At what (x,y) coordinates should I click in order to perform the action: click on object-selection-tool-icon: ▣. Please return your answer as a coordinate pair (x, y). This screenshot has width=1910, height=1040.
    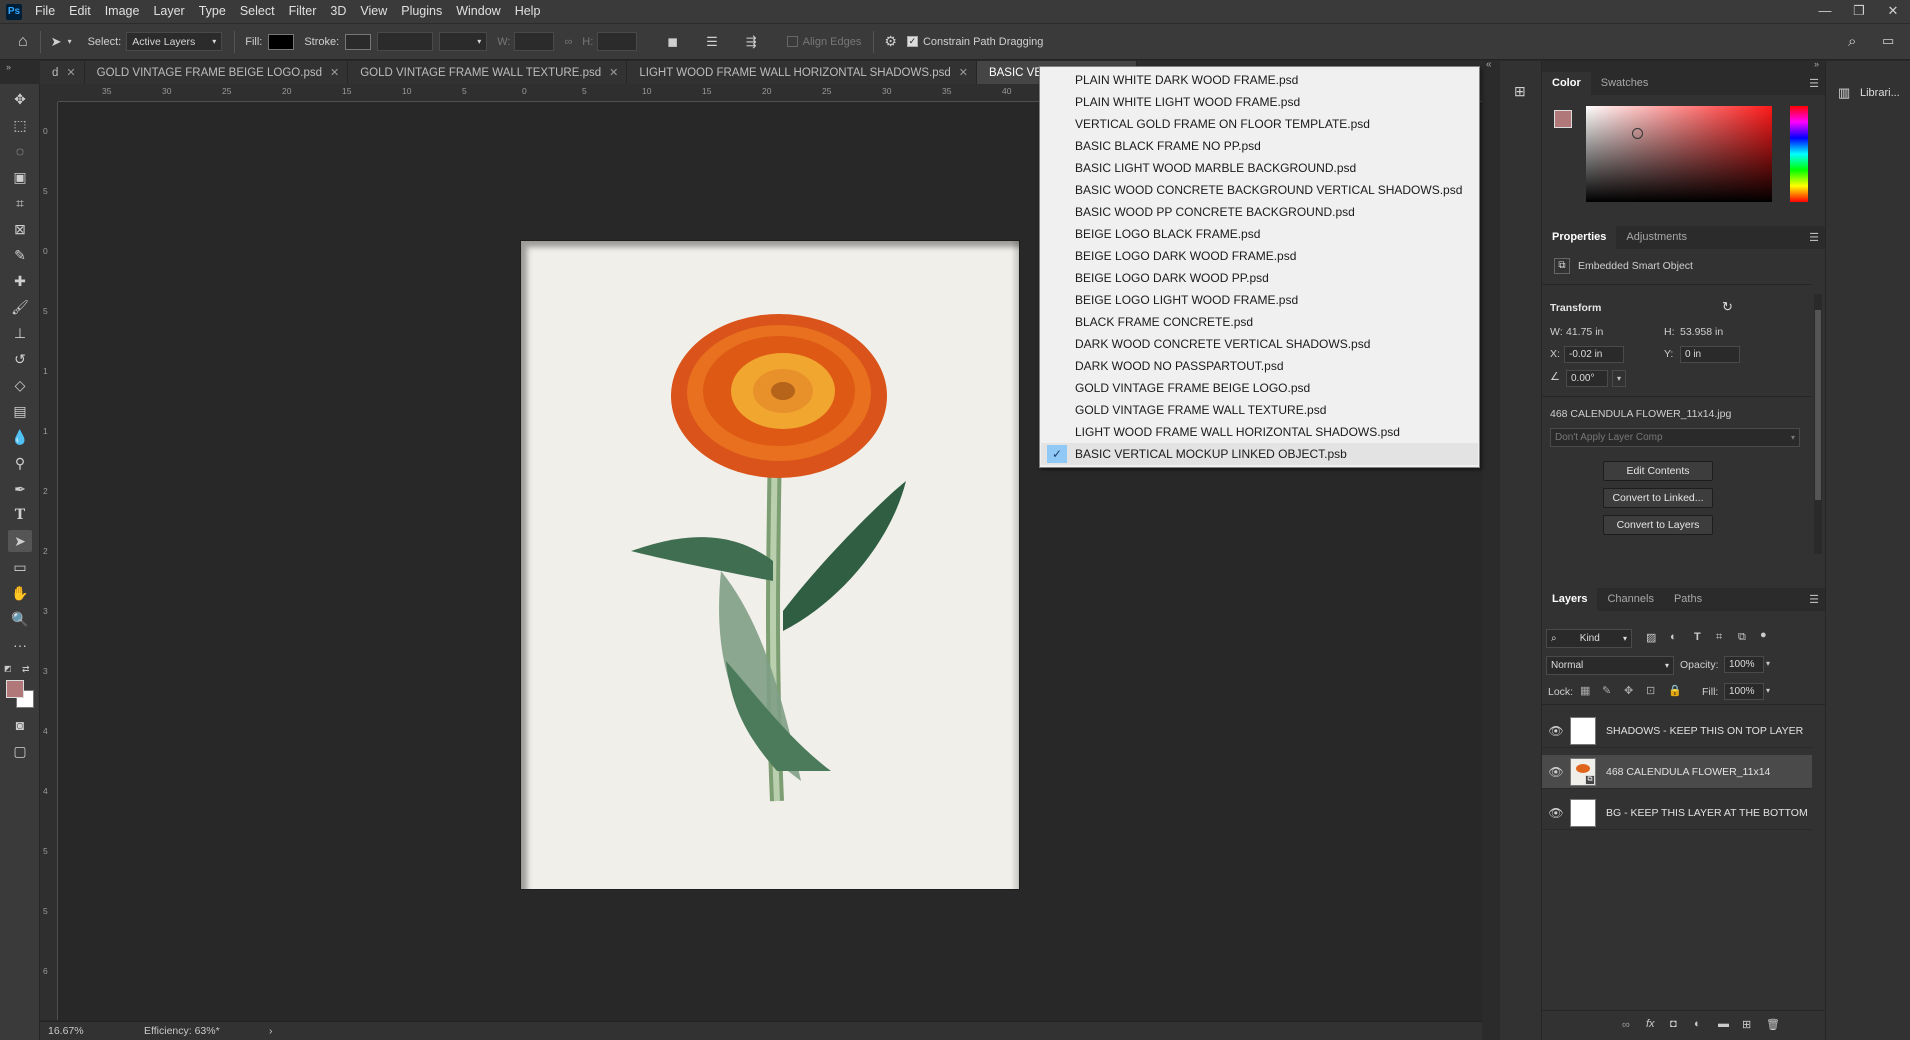
    Looking at the image, I should click on (20, 177).